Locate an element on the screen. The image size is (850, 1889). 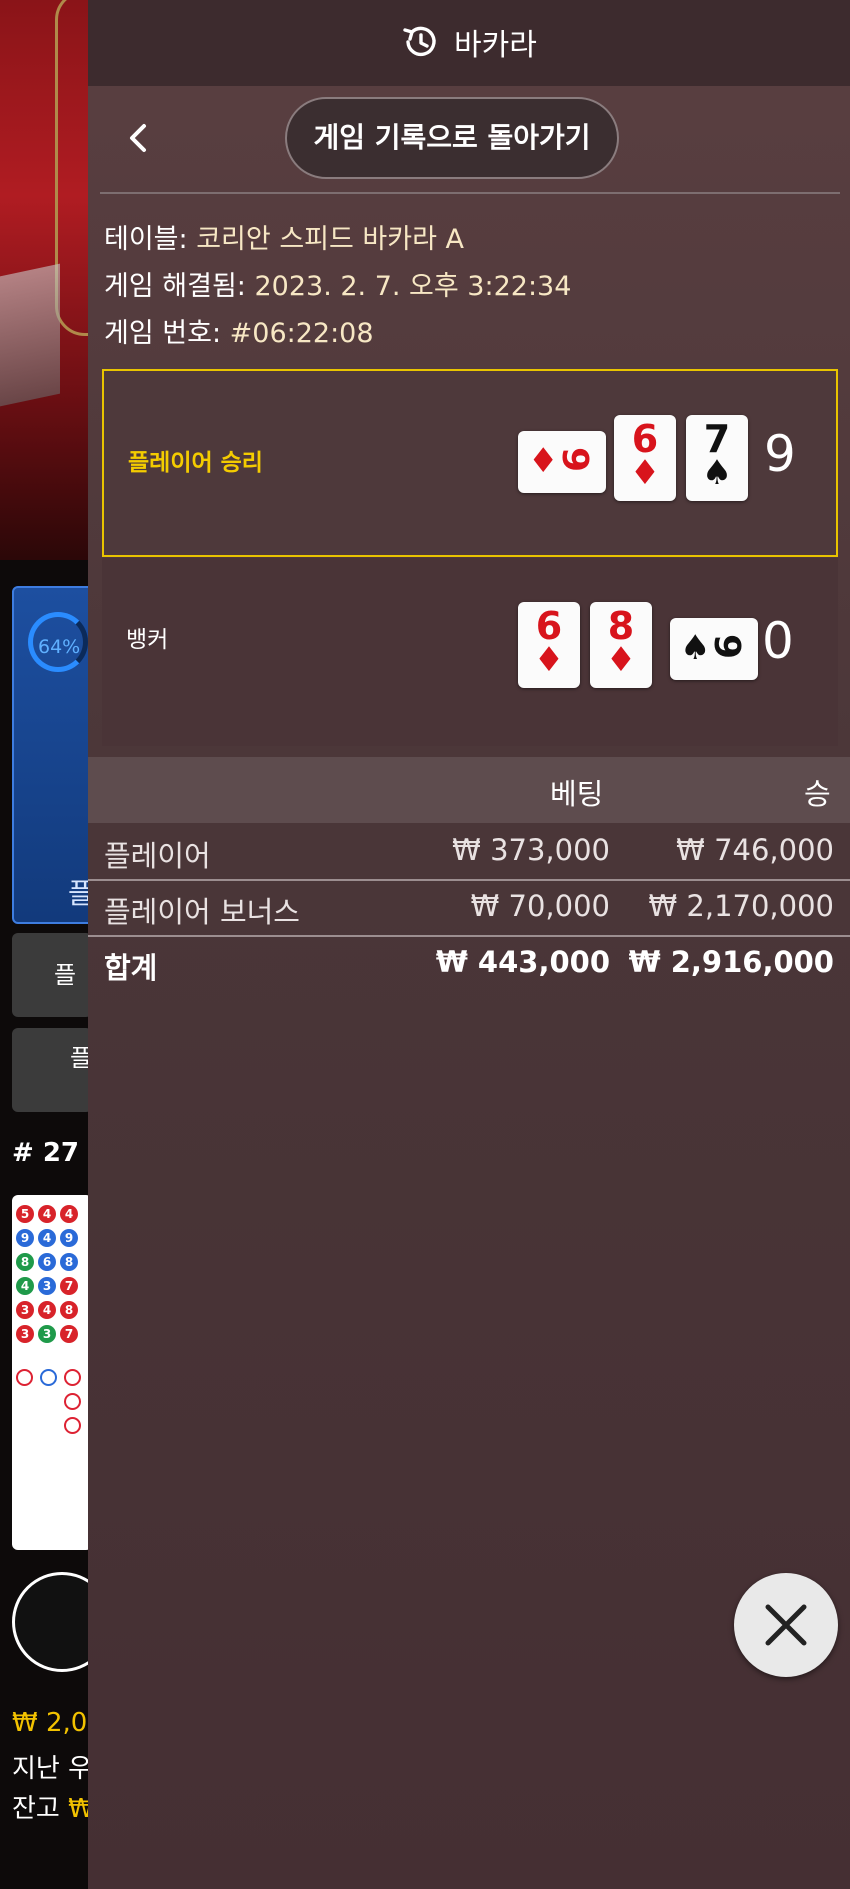
panel-header: 바카라 is located at coordinates (469, 43).